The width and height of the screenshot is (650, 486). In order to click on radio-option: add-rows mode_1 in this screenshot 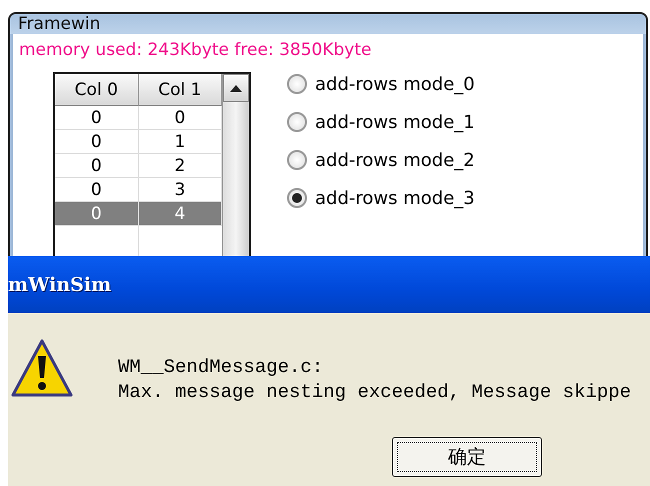, I will do `click(381, 122)`.